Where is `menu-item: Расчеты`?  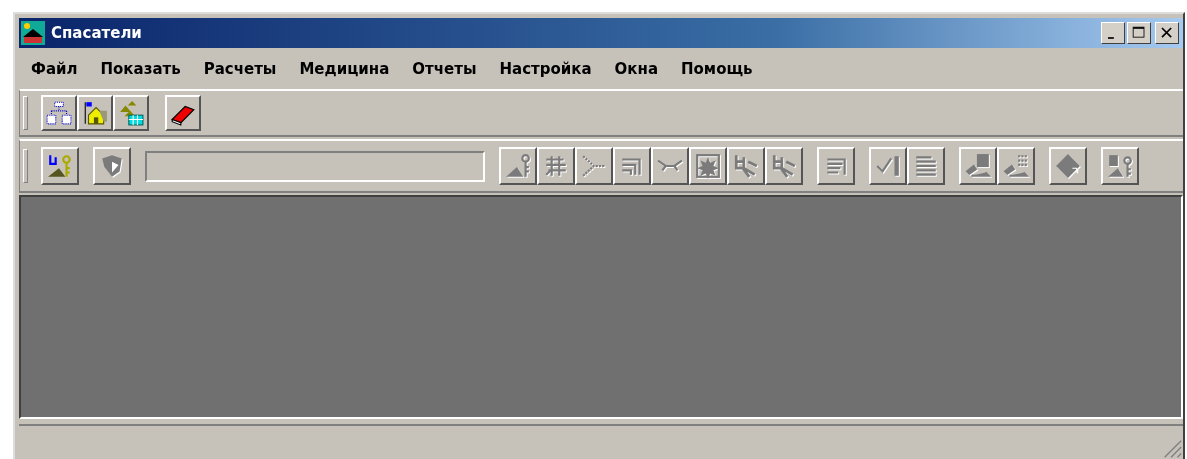 menu-item: Расчеты is located at coordinates (240, 68).